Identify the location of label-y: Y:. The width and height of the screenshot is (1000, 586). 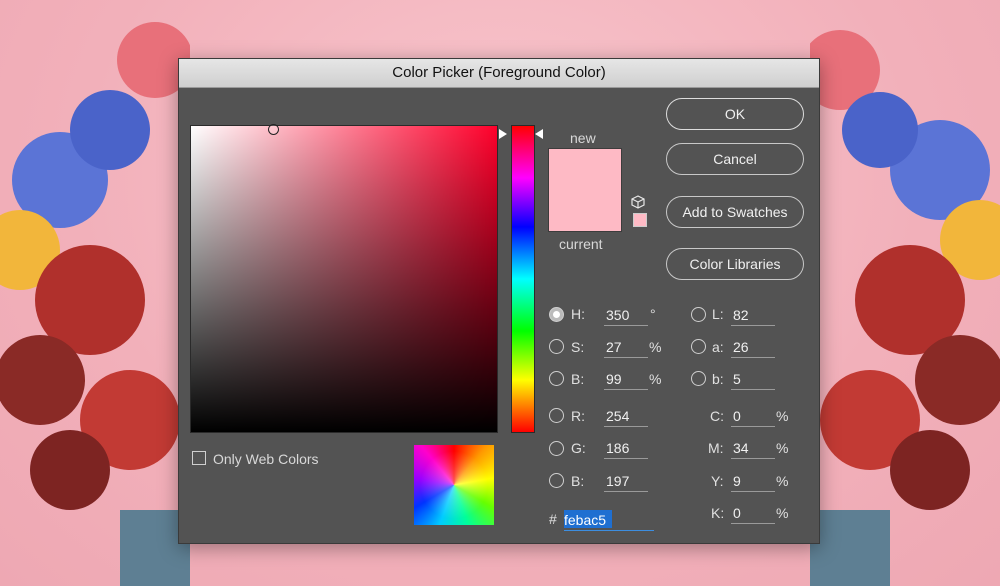
(717, 481).